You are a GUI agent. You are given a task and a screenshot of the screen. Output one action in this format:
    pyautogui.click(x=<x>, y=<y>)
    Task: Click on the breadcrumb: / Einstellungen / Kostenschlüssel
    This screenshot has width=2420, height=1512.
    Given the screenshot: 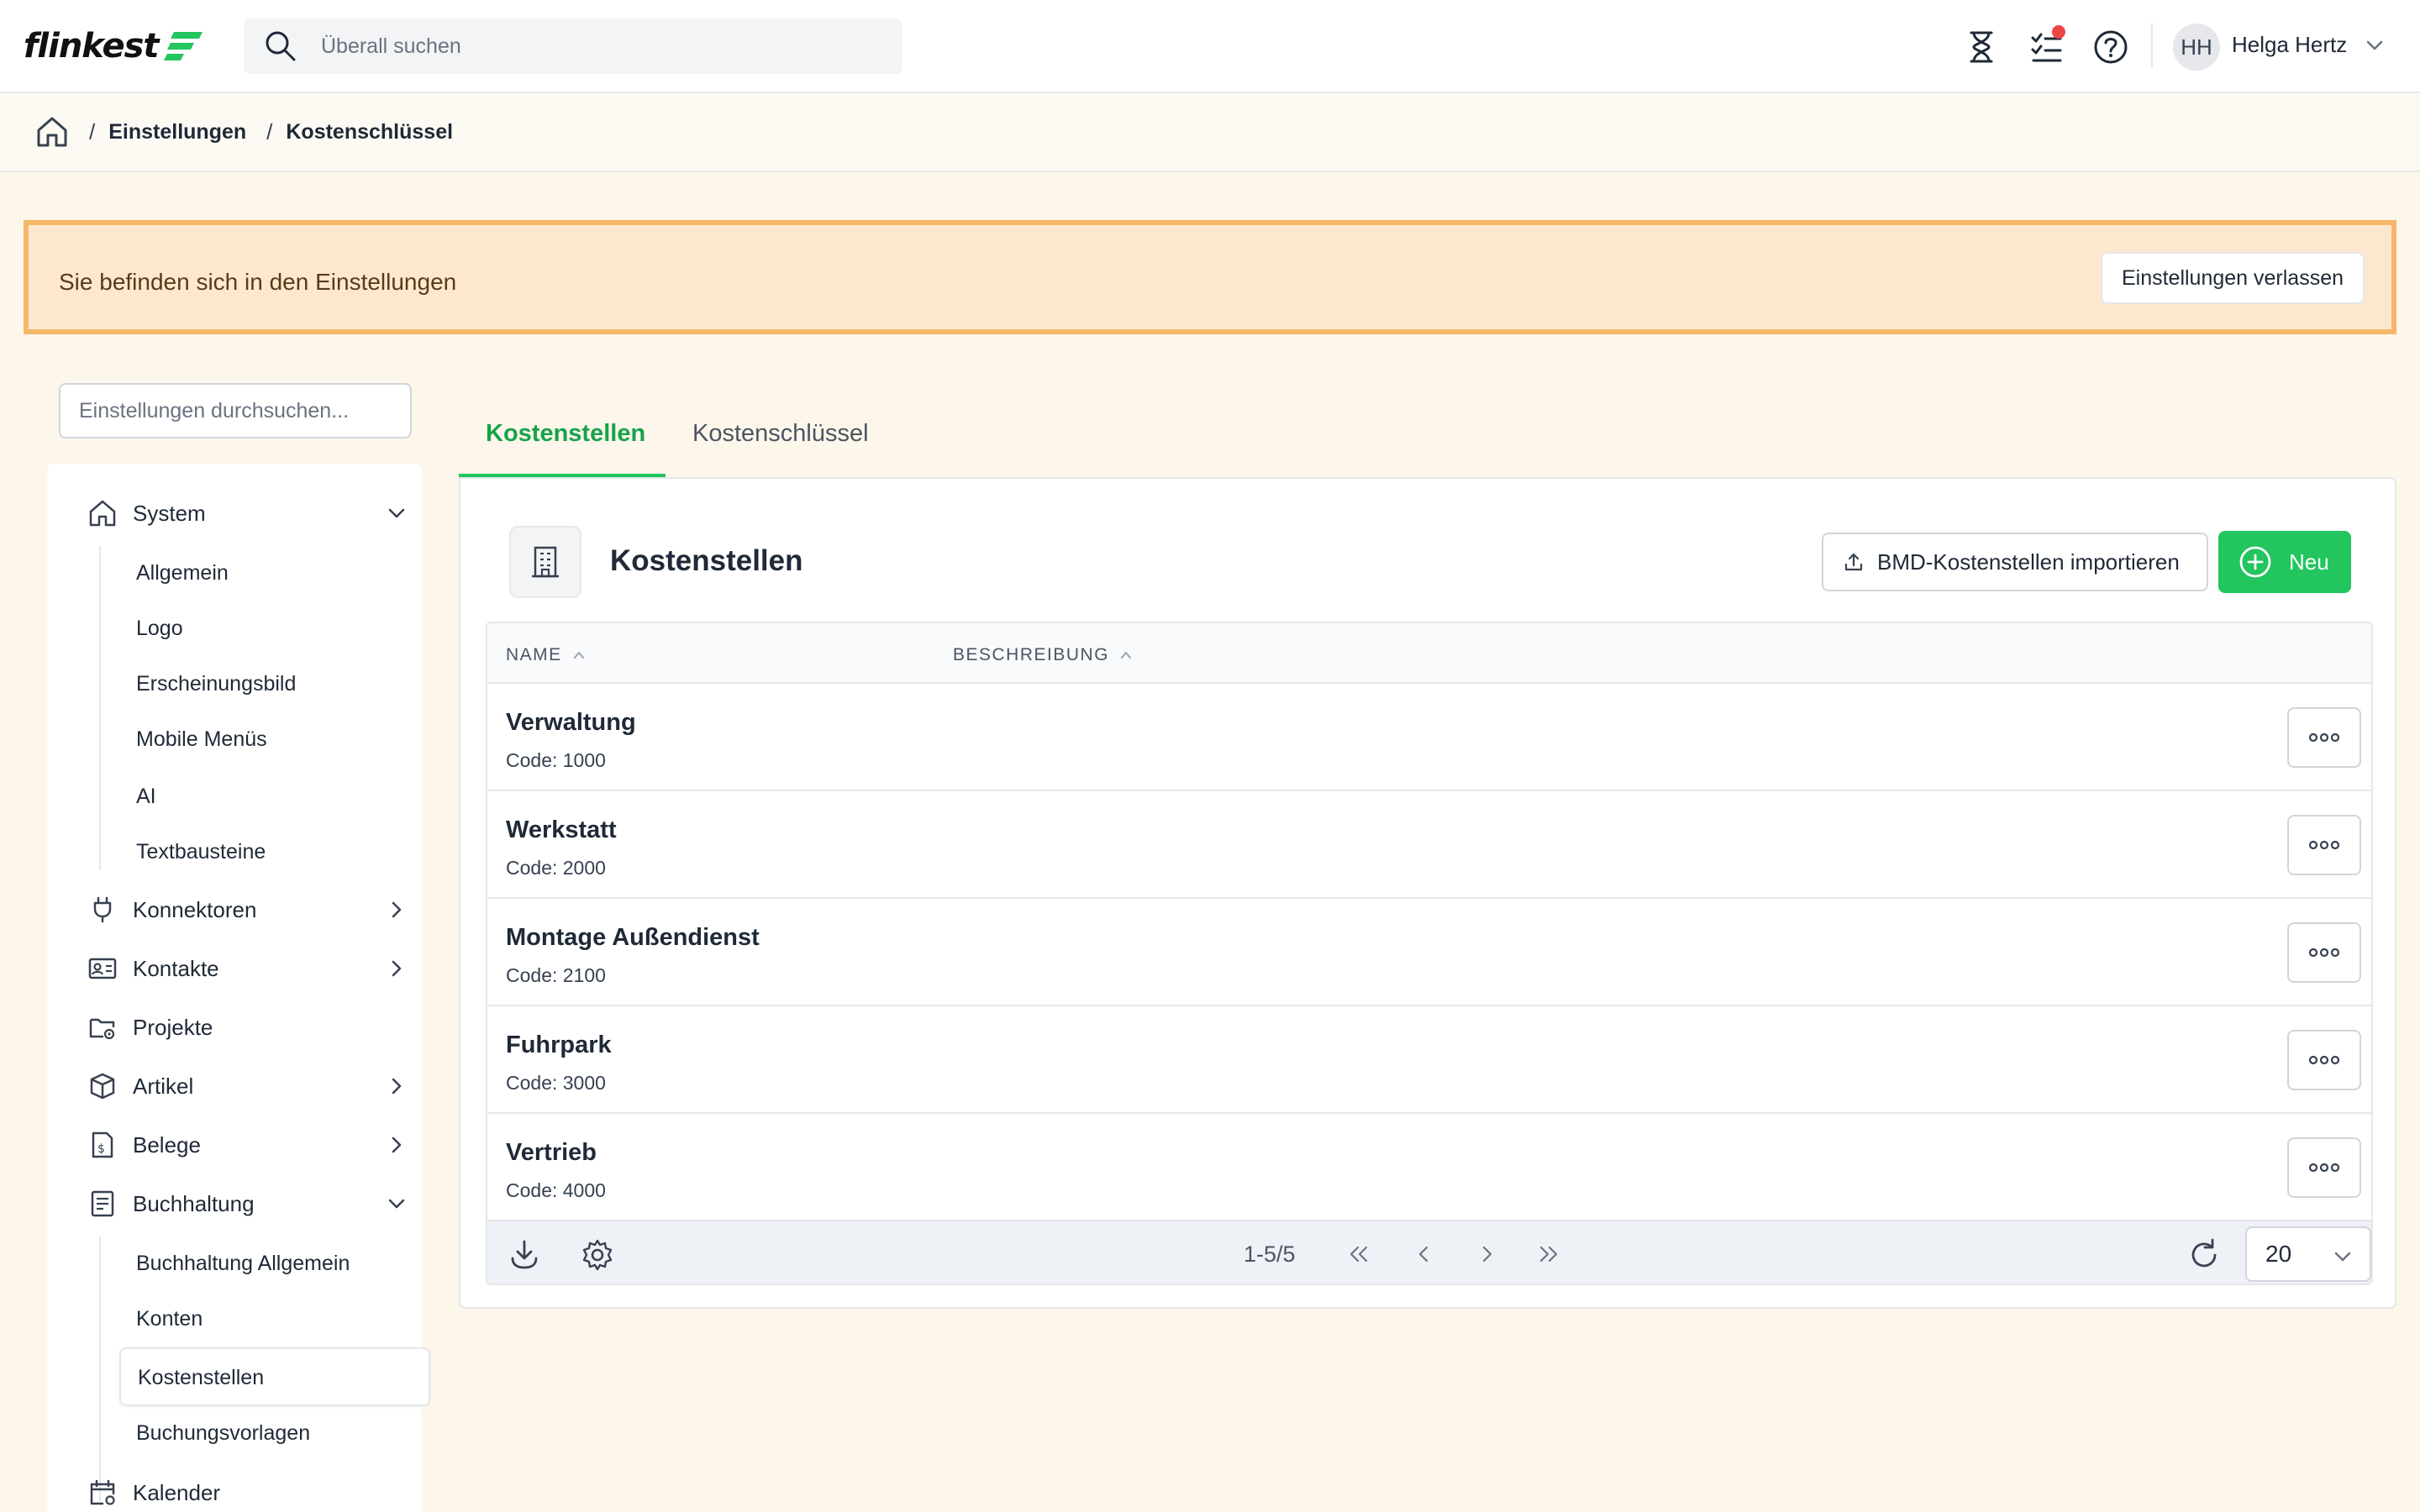 What is the action you would take?
    pyautogui.click(x=1210, y=132)
    